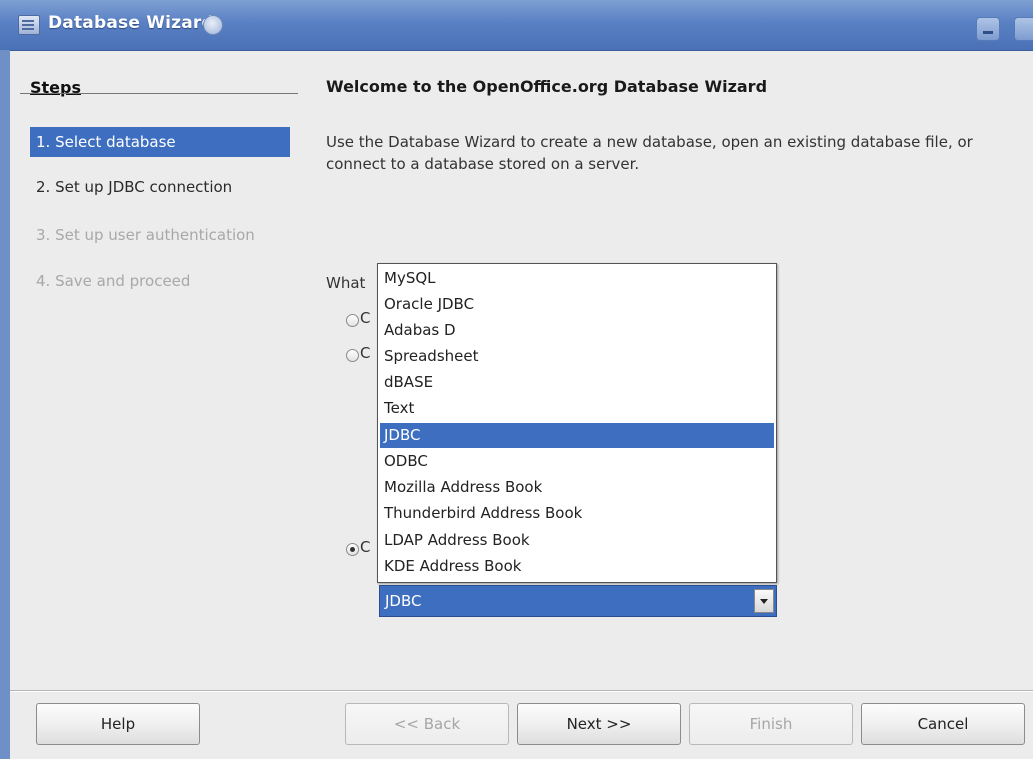 Image resolution: width=1033 pixels, height=759 pixels. I want to click on minimize-button, so click(988, 29).